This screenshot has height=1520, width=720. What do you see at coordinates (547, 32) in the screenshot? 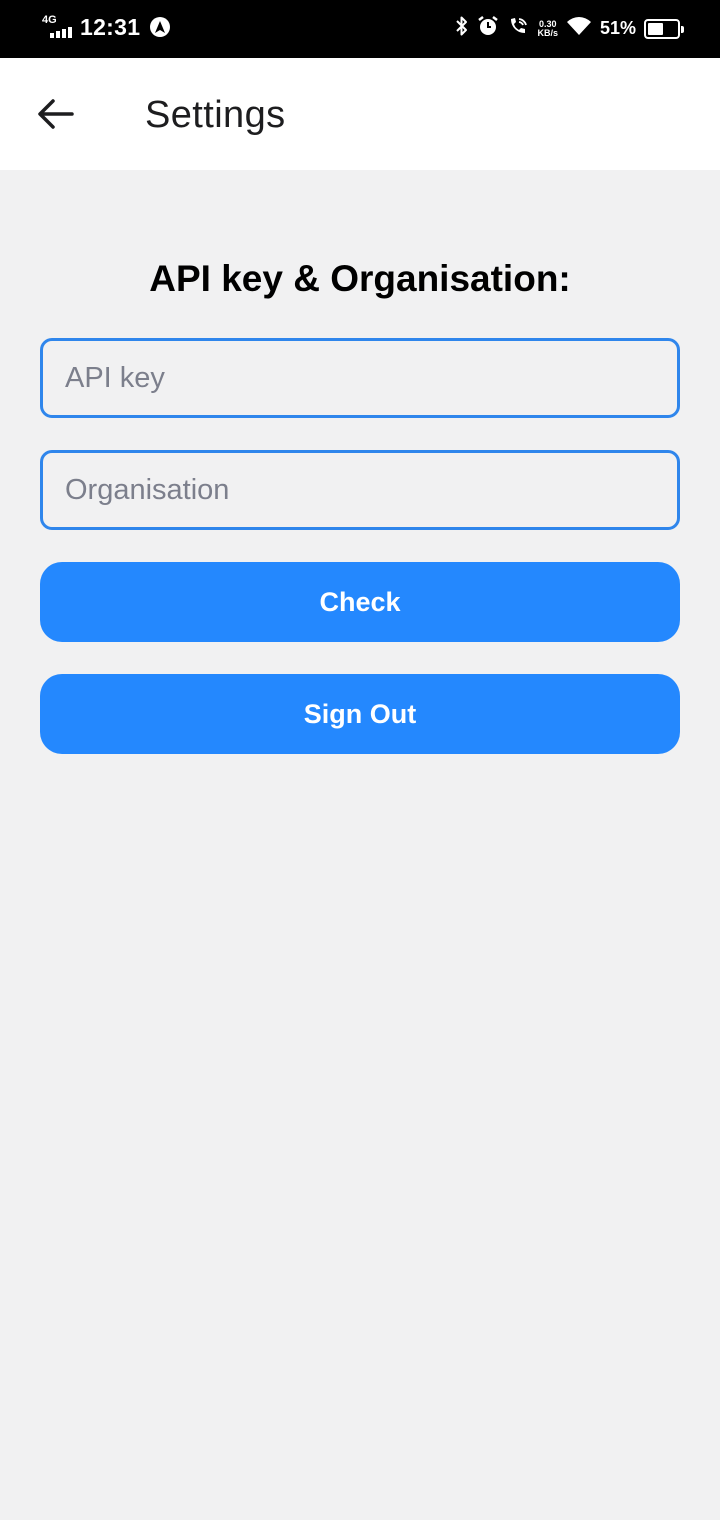
I see `speed-unit: KB/s` at bounding box center [547, 32].